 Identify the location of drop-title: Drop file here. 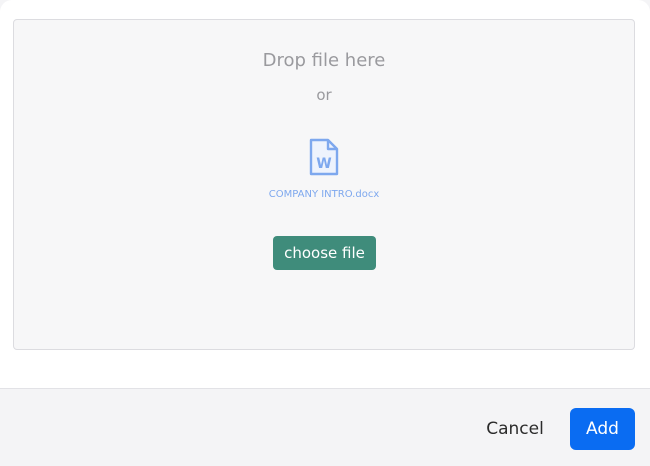
(324, 60).